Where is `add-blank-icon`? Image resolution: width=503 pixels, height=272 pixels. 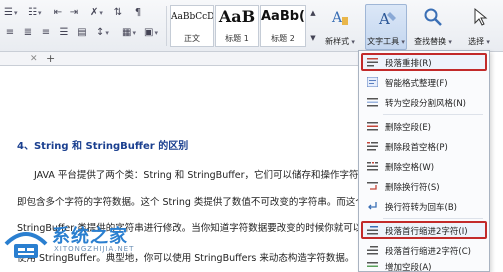 add-blank-icon is located at coordinates (372, 264).